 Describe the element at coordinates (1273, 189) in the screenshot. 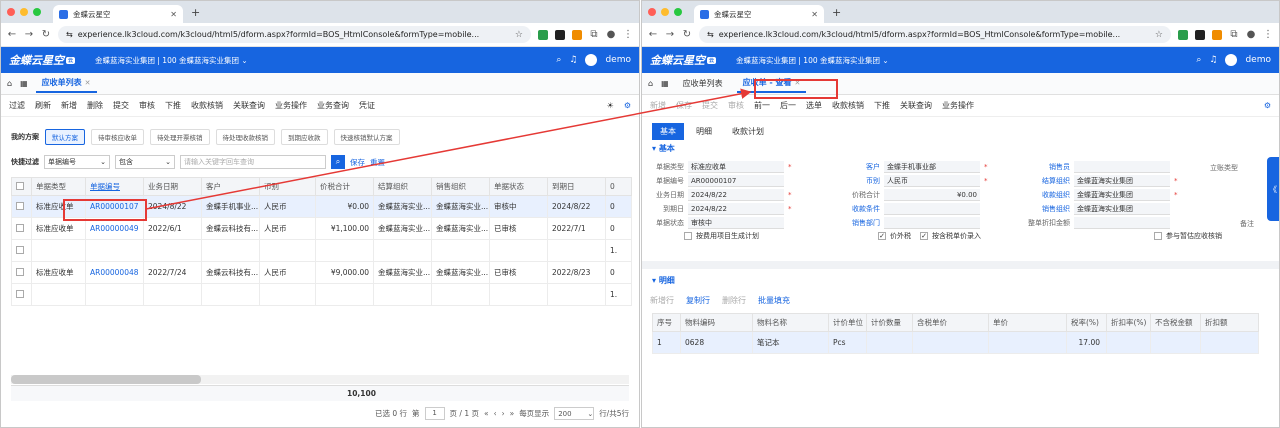

I see `side-panel-toggle: 《` at that location.